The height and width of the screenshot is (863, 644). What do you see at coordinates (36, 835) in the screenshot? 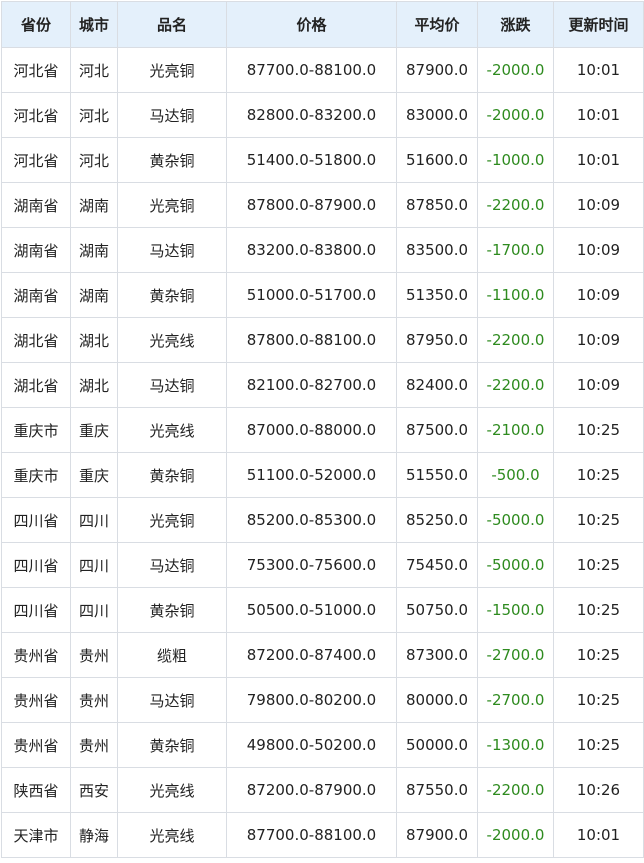
I see `province-cell: 天津市` at bounding box center [36, 835].